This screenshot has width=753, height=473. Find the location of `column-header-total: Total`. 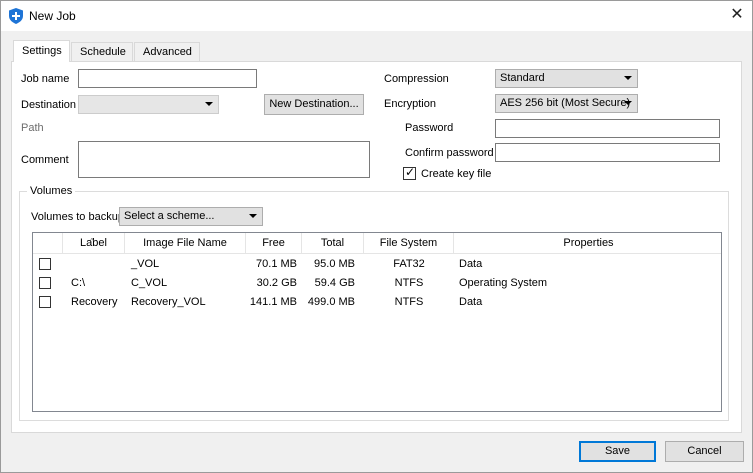

column-header-total: Total is located at coordinates (333, 243).